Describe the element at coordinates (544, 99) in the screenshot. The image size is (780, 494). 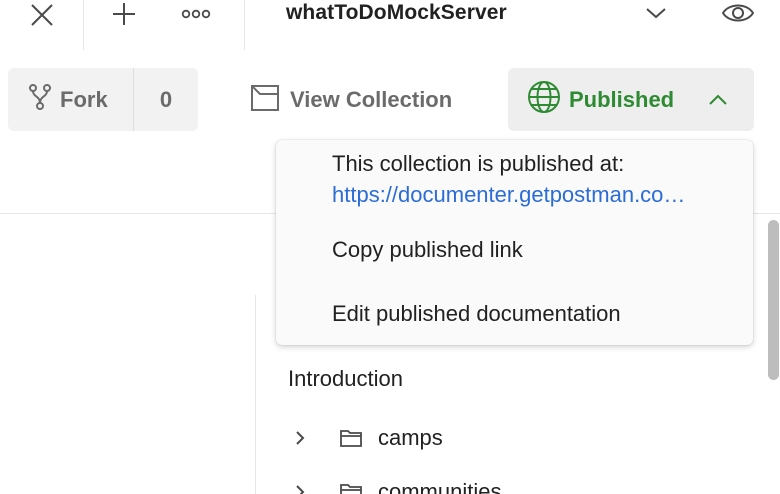
I see `globe-icon` at that location.